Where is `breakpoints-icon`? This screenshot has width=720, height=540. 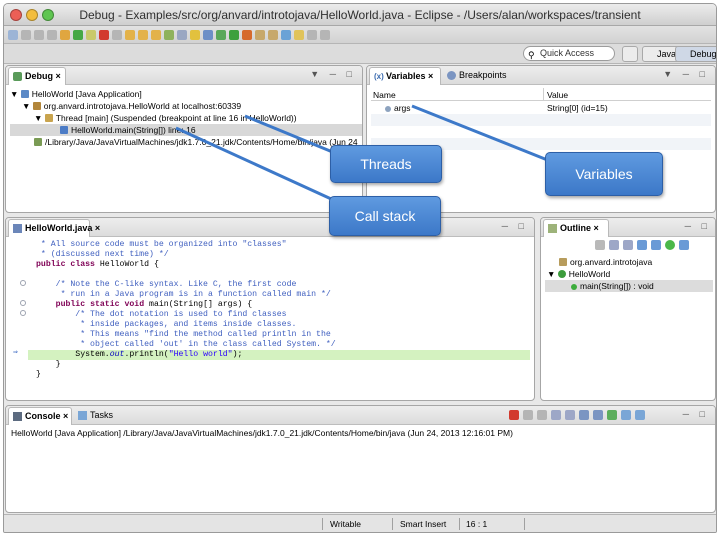
breakpoints-icon is located at coordinates (451, 75).